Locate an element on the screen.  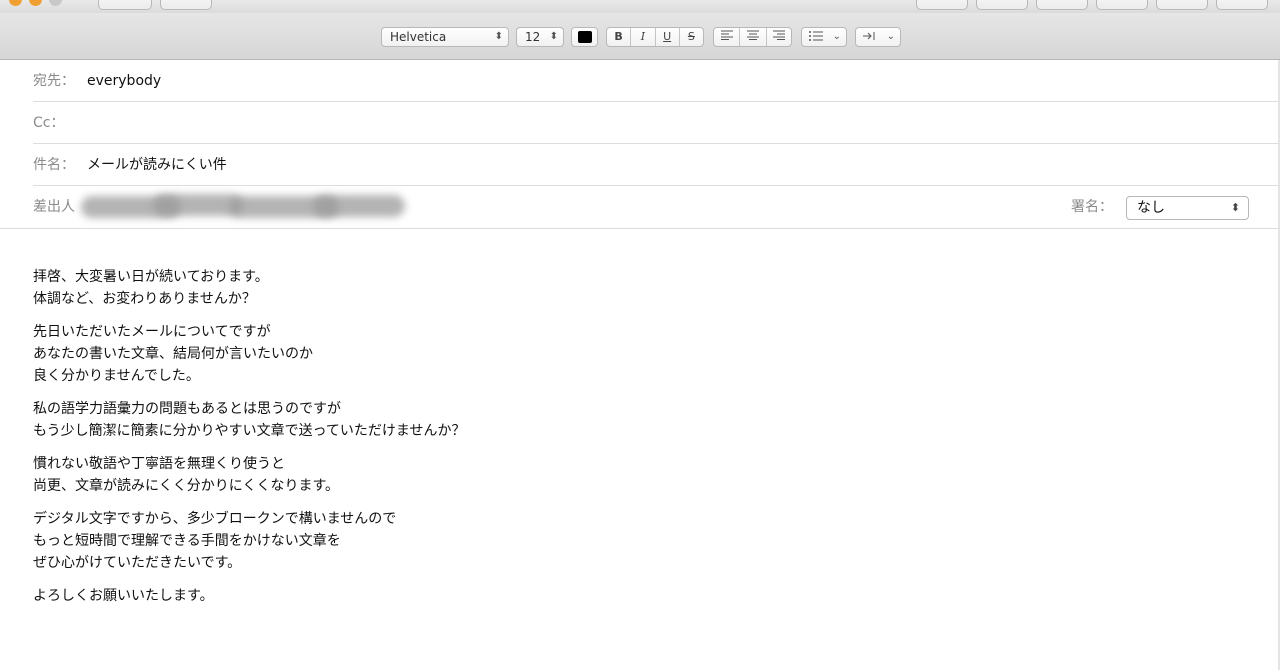
font-size-select: 12 ⬍ is located at coordinates (540, 37).